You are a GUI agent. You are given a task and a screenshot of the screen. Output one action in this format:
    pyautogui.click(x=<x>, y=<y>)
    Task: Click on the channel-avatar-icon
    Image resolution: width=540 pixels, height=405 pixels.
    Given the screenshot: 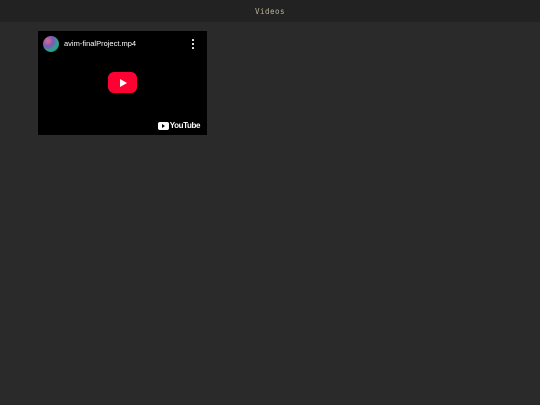 What is the action you would take?
    pyautogui.click(x=51, y=44)
    